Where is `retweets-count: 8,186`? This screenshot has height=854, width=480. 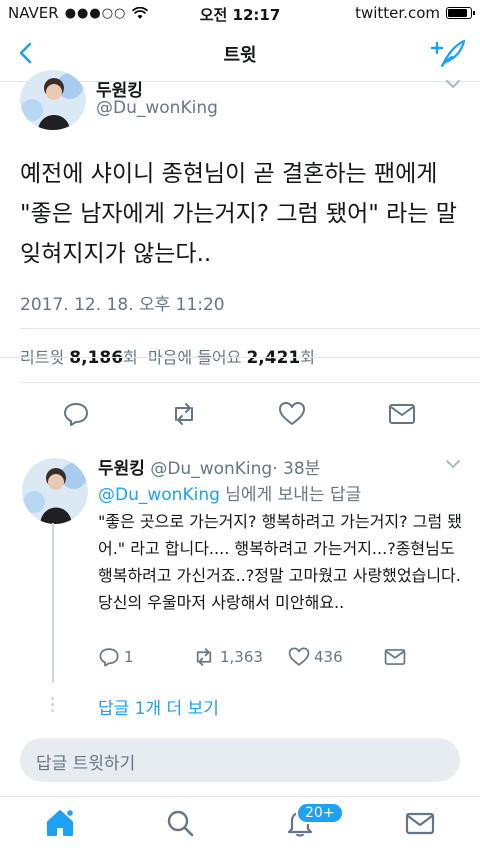 retweets-count: 8,186 is located at coordinates (96, 358).